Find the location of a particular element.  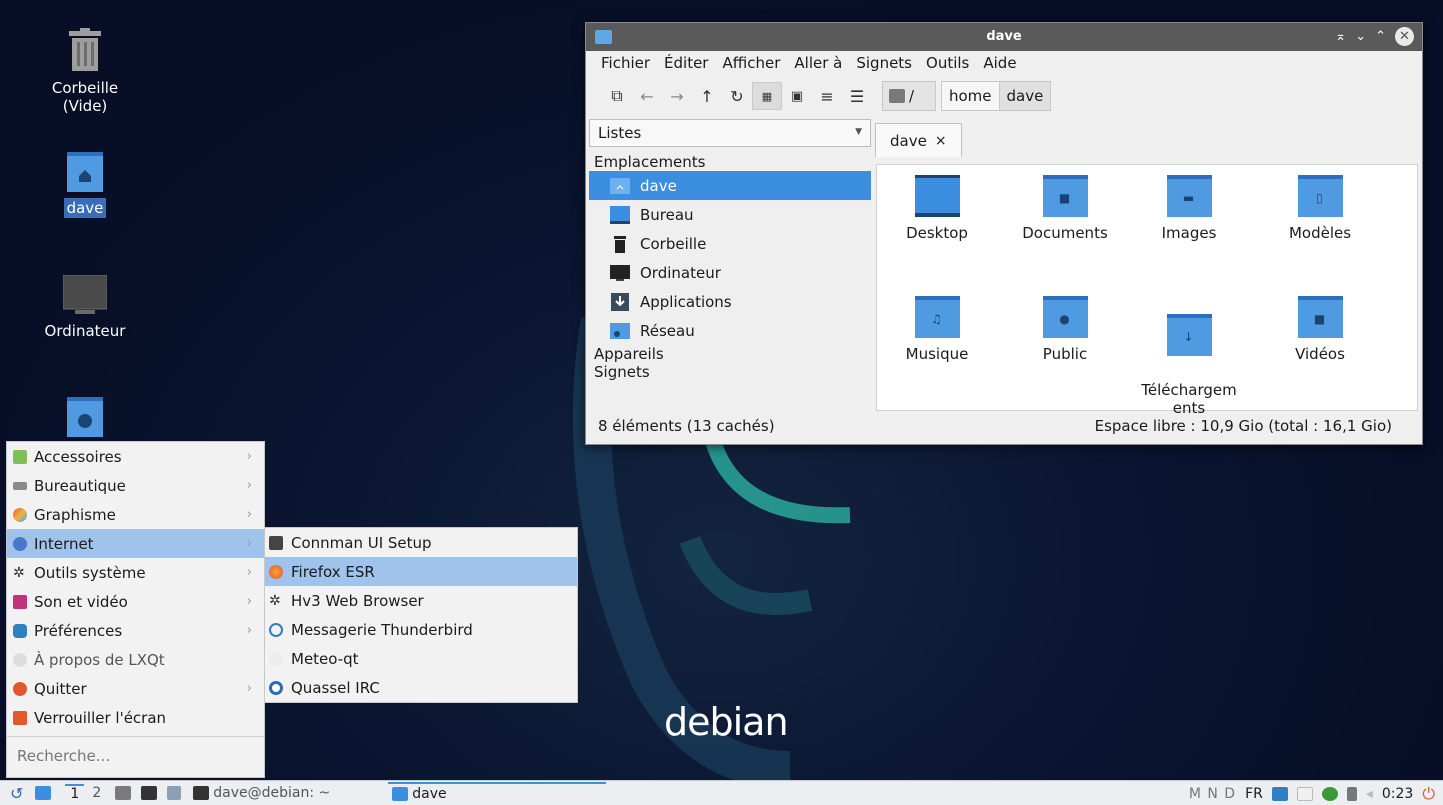

desktop-icon-label: dave is located at coordinates (85, 208).